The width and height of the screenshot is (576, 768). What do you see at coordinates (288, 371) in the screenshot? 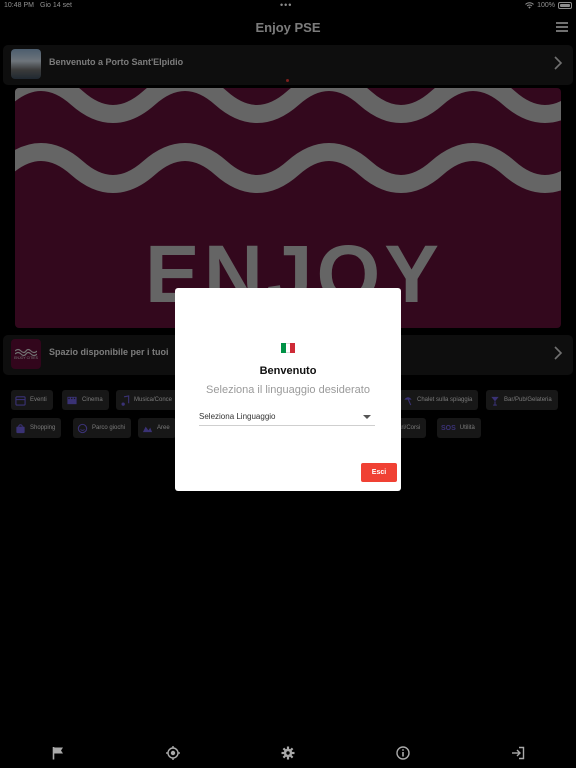
I see `dialog-title: Benvenuto` at bounding box center [288, 371].